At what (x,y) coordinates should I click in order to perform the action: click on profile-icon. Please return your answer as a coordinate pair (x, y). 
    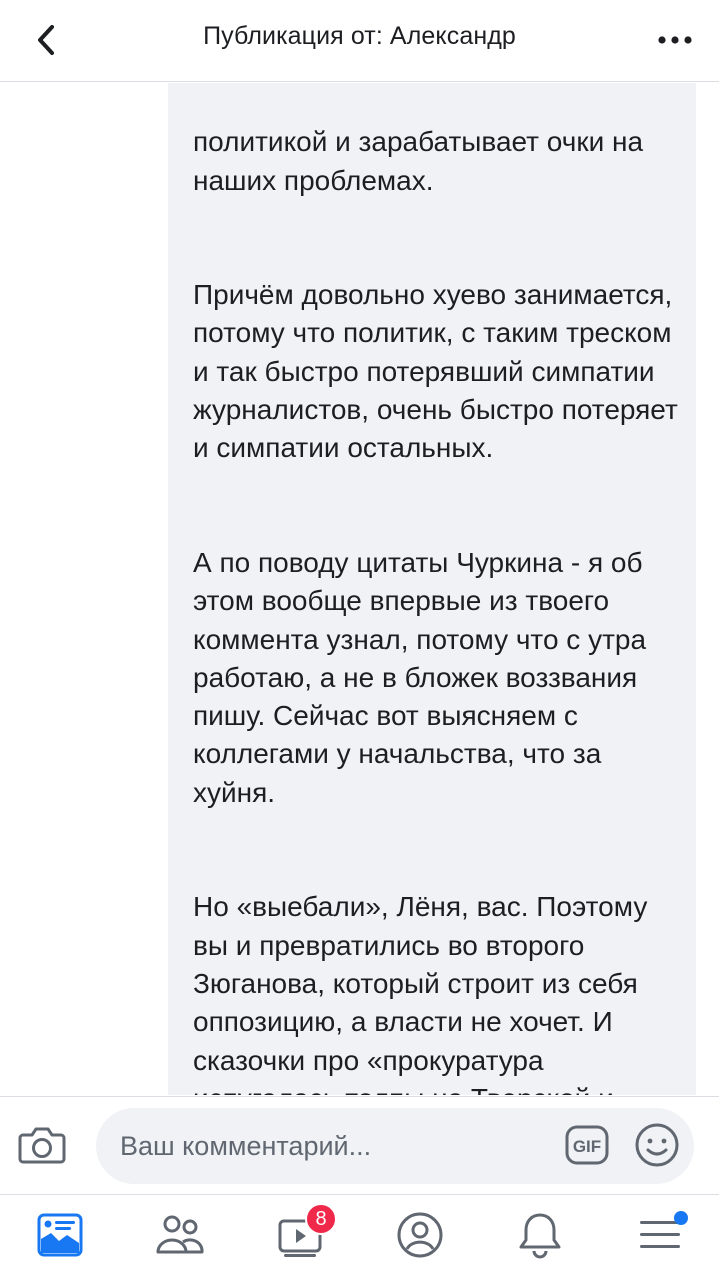
    Looking at the image, I should click on (420, 1235).